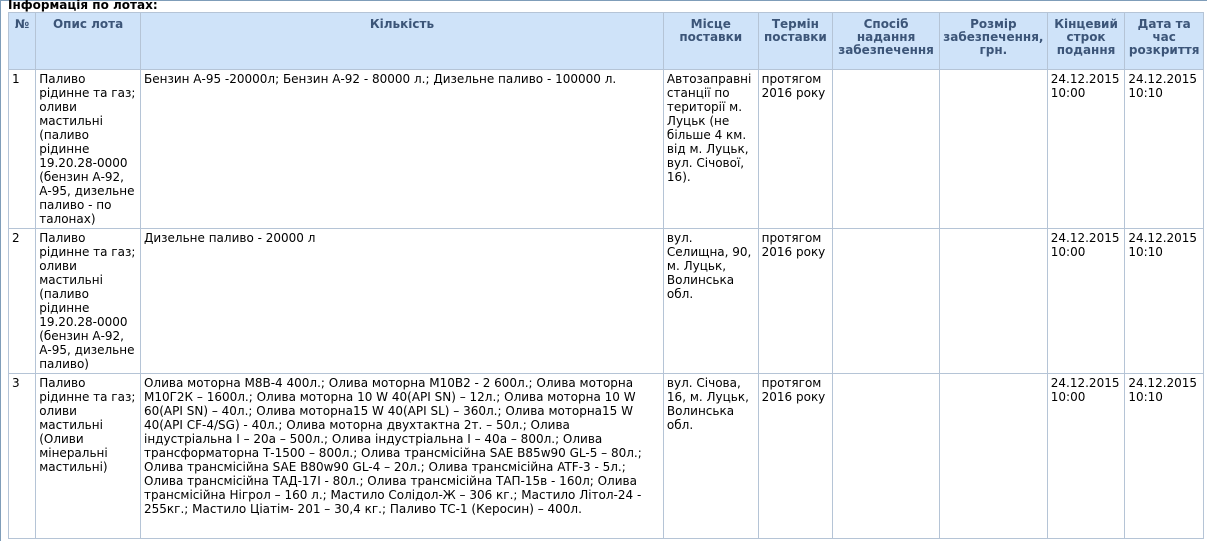  I want to click on header-delivery-place: Місце поставки, so click(710, 41).